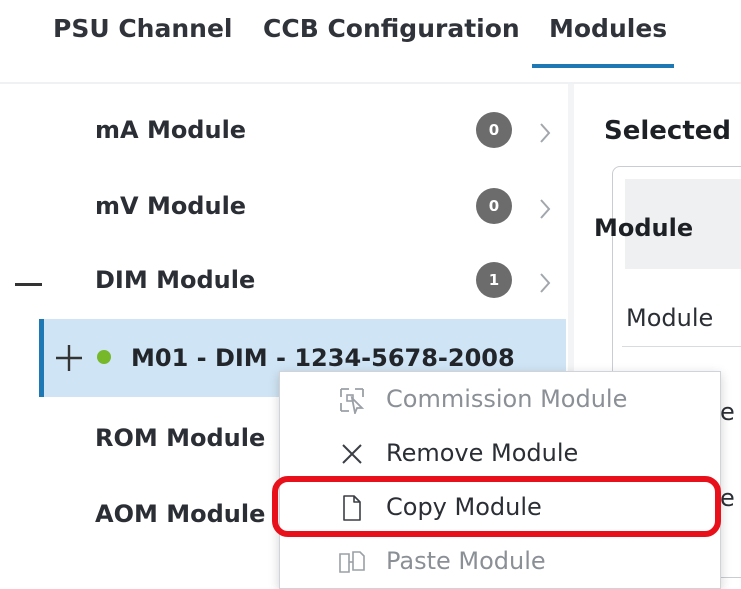  Describe the element at coordinates (104, 357) in the screenshot. I see `status-dot` at that location.